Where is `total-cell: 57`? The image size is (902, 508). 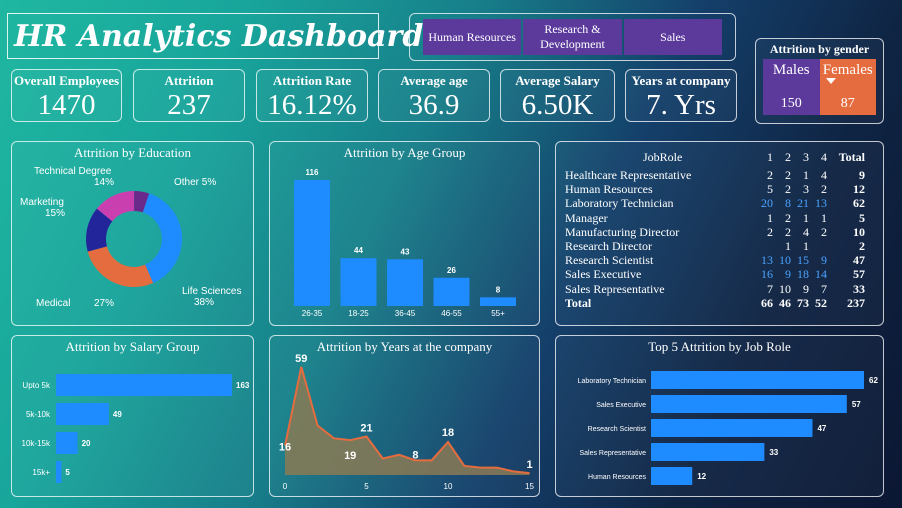
total-cell: 57 is located at coordinates (859, 274).